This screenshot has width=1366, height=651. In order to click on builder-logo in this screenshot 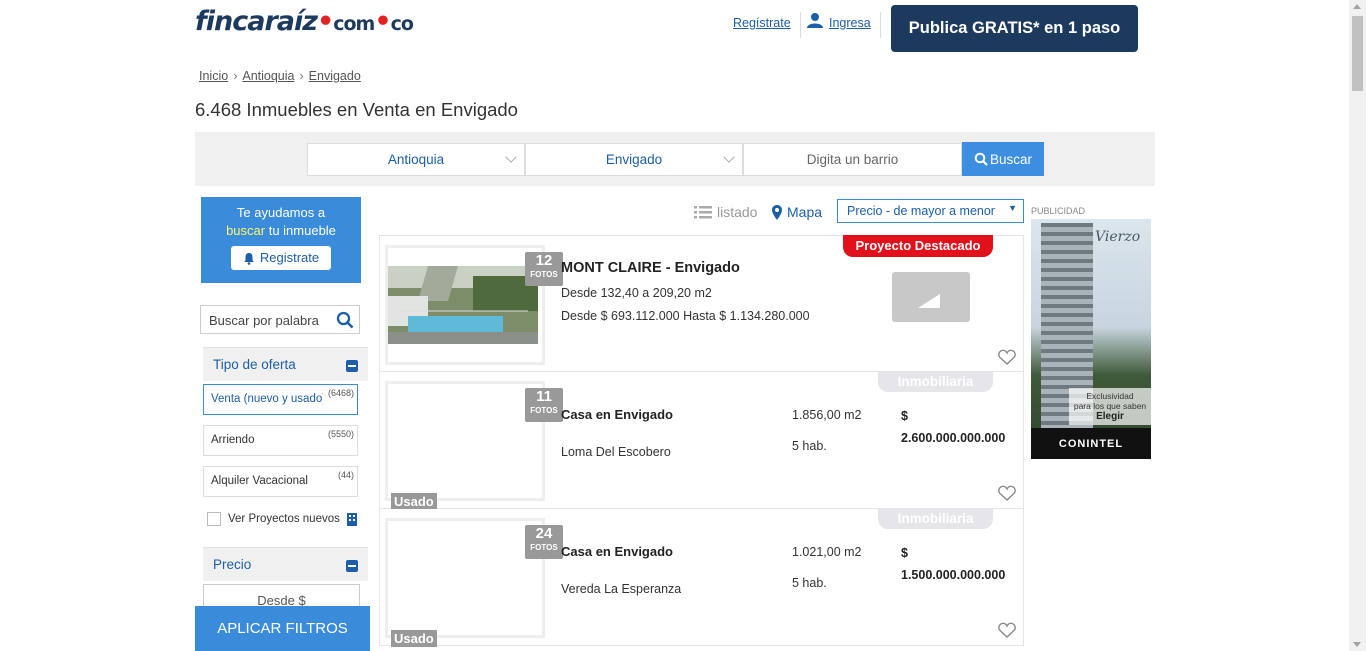, I will do `click(931, 297)`.